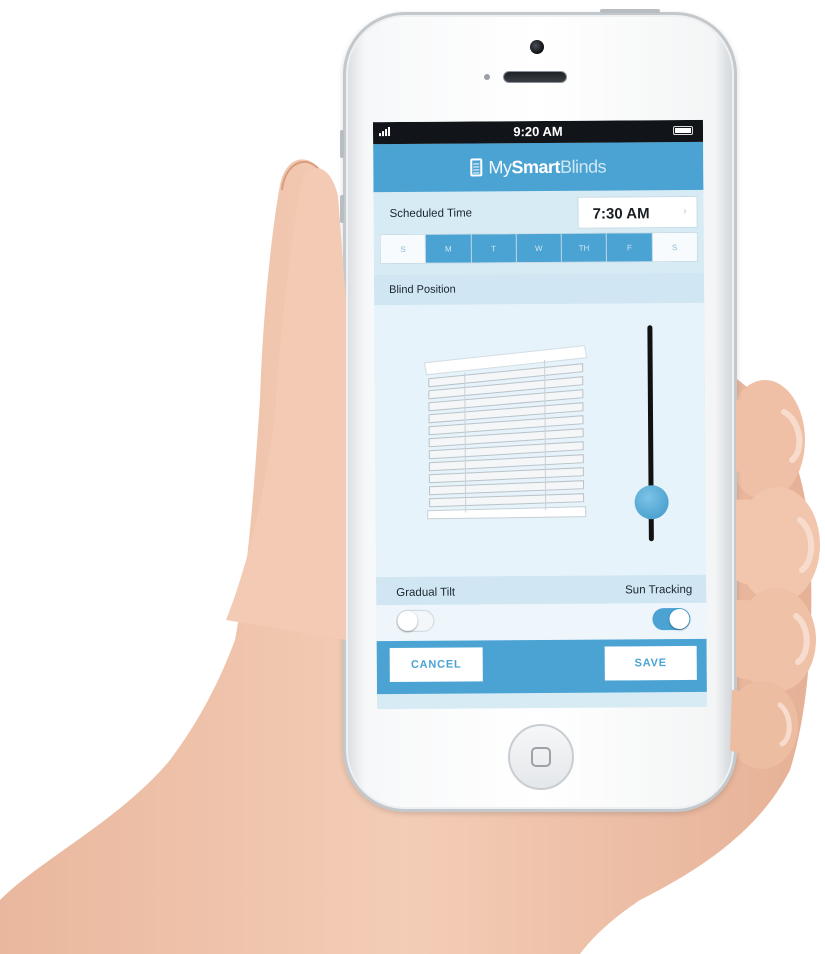 The width and height of the screenshot is (825, 954). What do you see at coordinates (487, 77) in the screenshot?
I see `proximity-sensor` at bounding box center [487, 77].